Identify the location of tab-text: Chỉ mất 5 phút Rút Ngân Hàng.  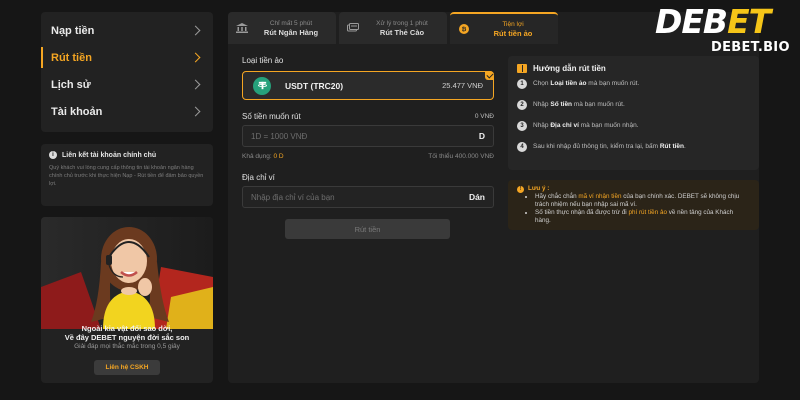
(296, 28).